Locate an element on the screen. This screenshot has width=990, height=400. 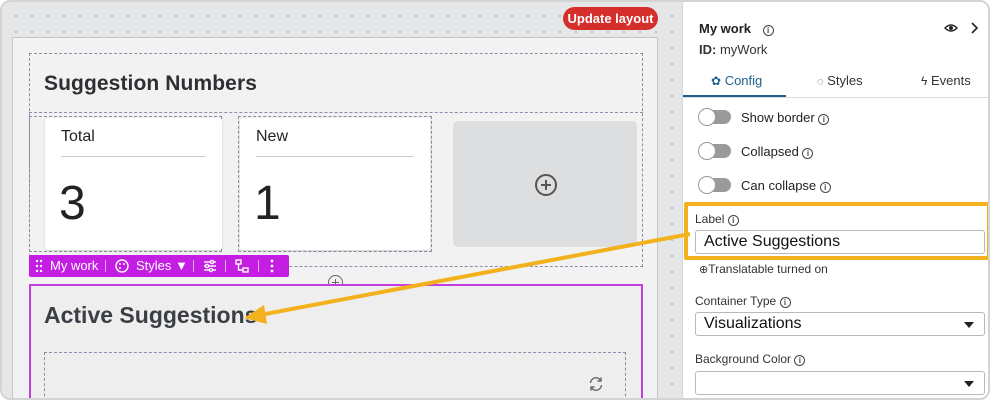
styles-menu-button: Styles ▼ is located at coordinates (162, 266).